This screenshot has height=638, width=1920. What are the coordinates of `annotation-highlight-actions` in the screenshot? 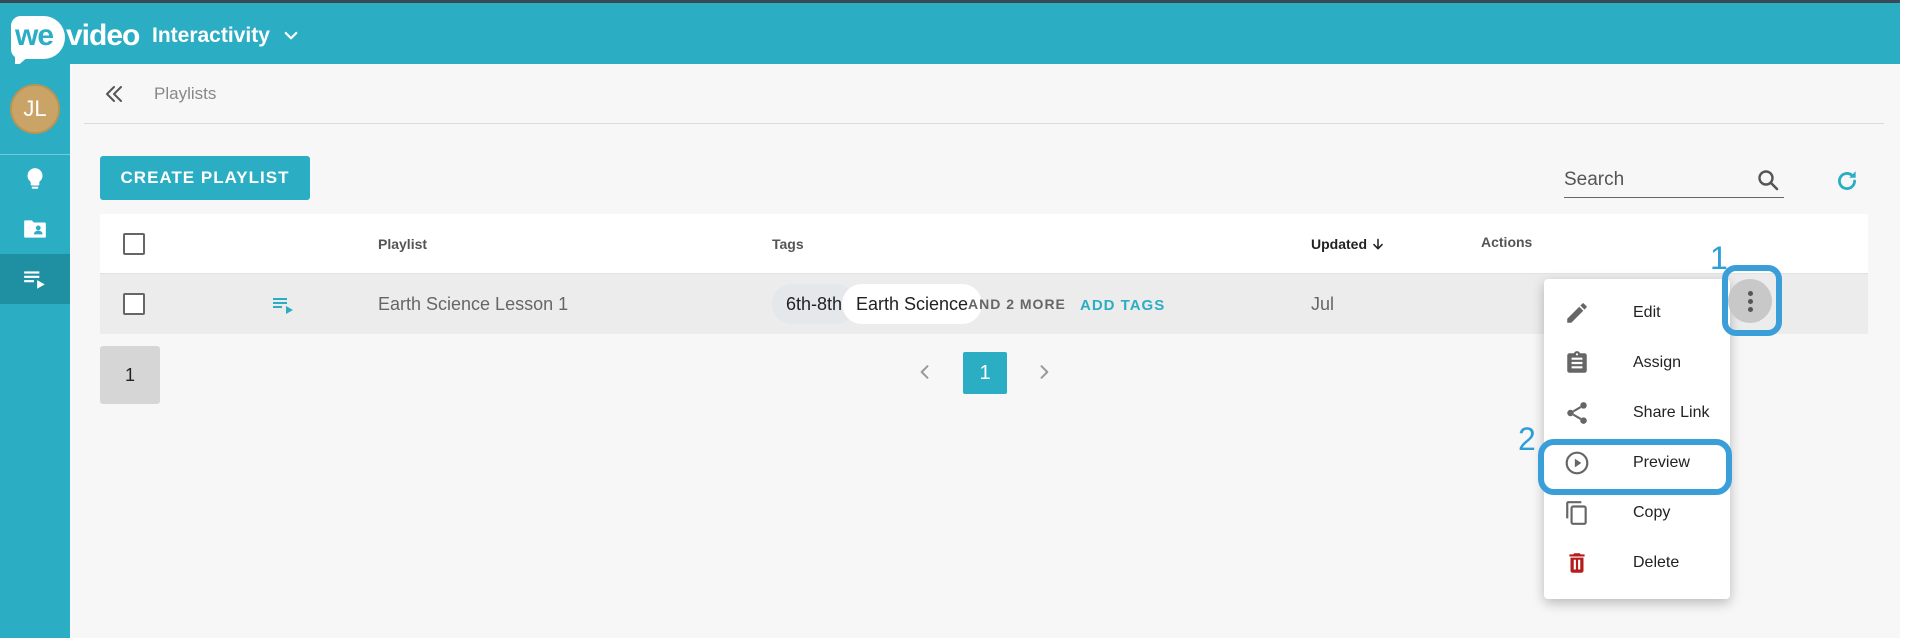 It's located at (1752, 300).